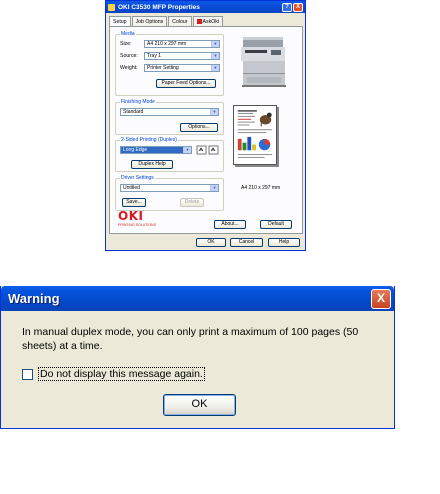  What do you see at coordinates (284, 242) in the screenshot?
I see `help-button: Help` at bounding box center [284, 242].